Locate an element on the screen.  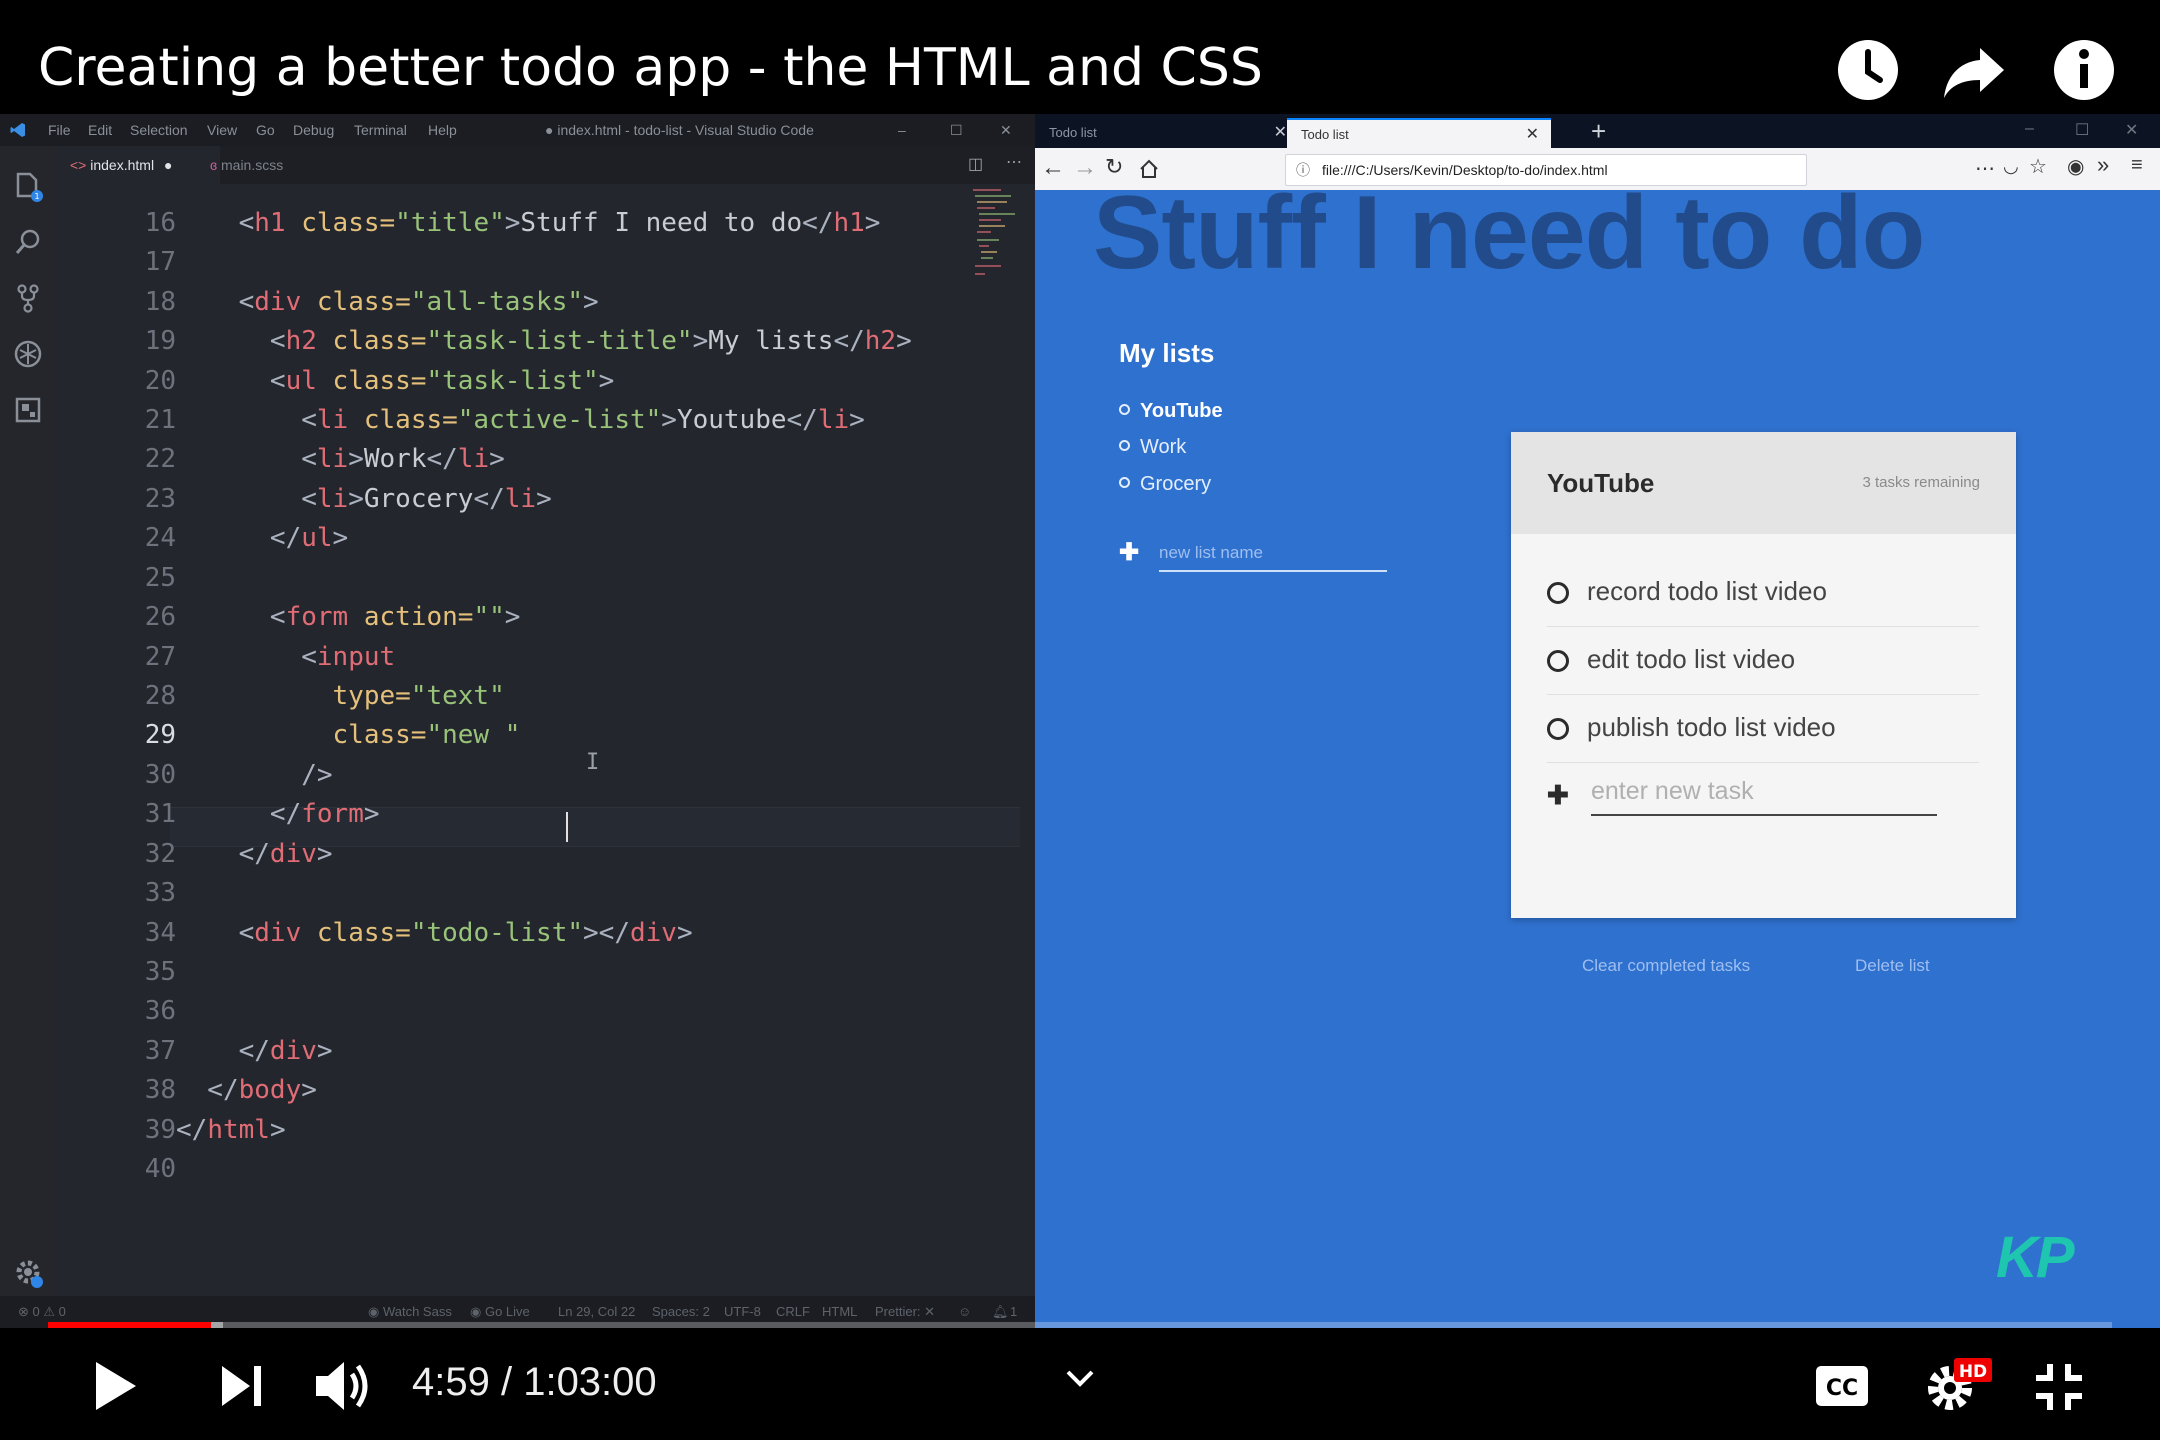
page-actions-icon: ⋯ is located at coordinates (1985, 168).